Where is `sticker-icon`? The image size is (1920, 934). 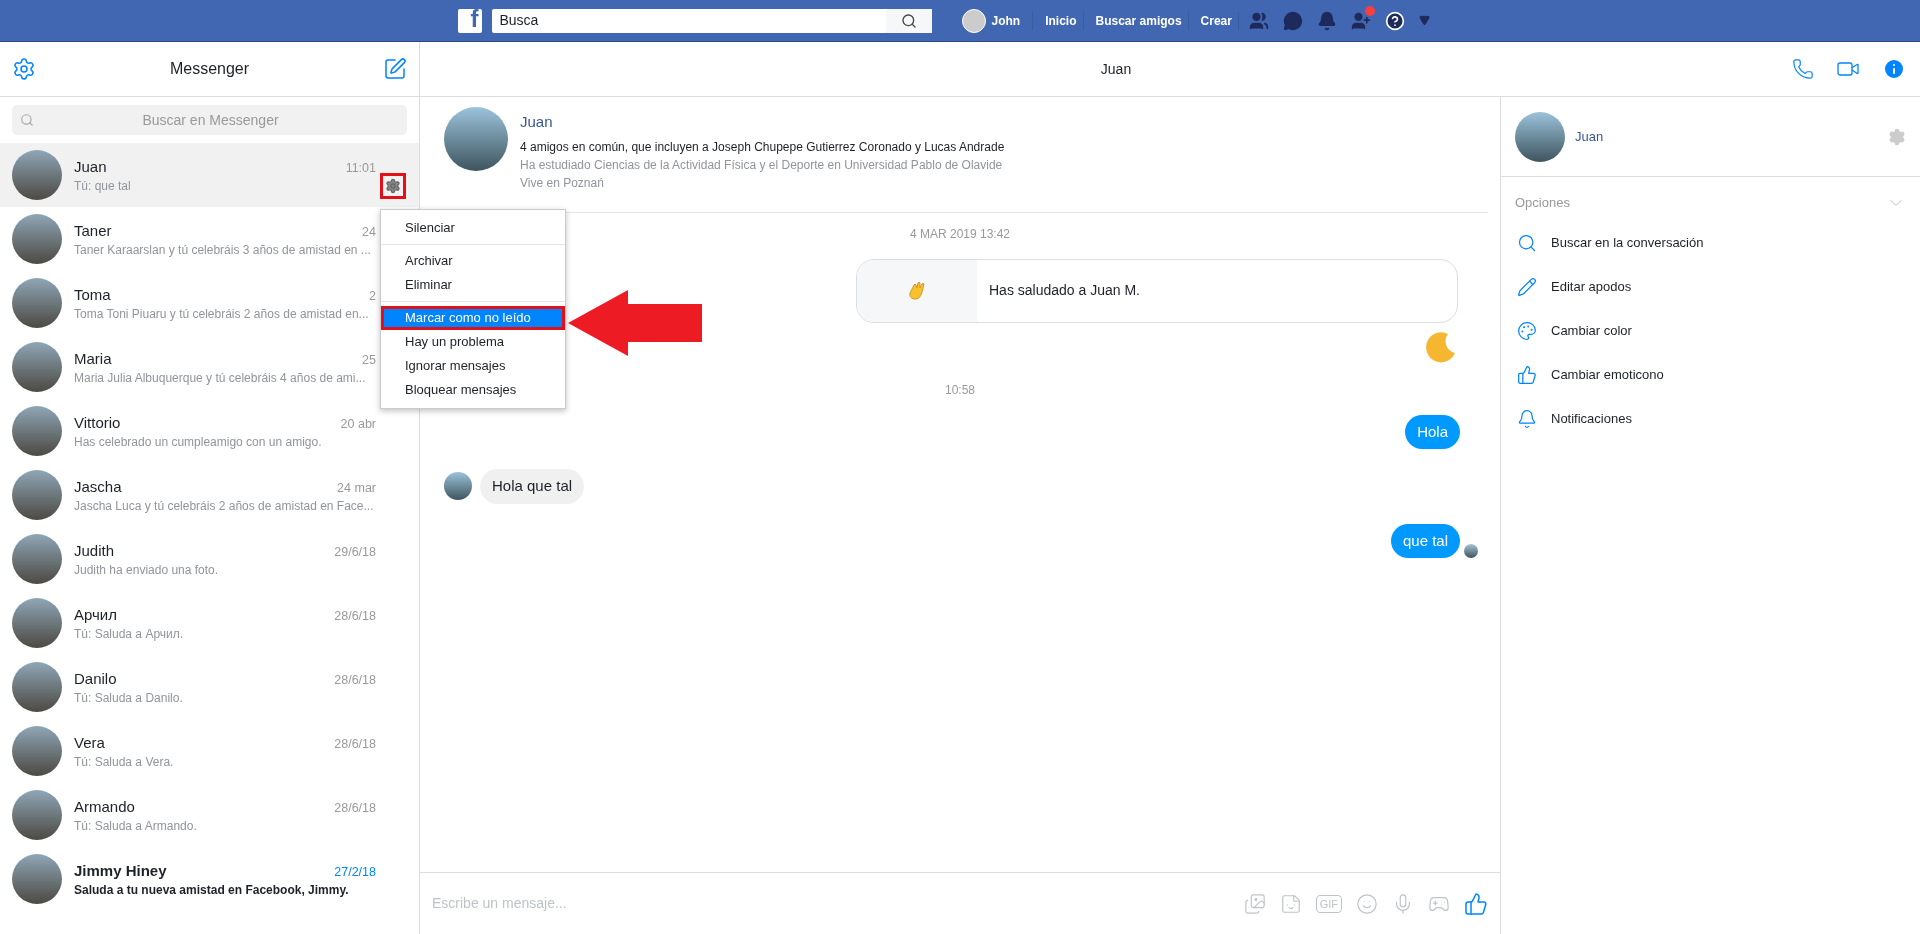
sticker-icon is located at coordinates (1290, 903).